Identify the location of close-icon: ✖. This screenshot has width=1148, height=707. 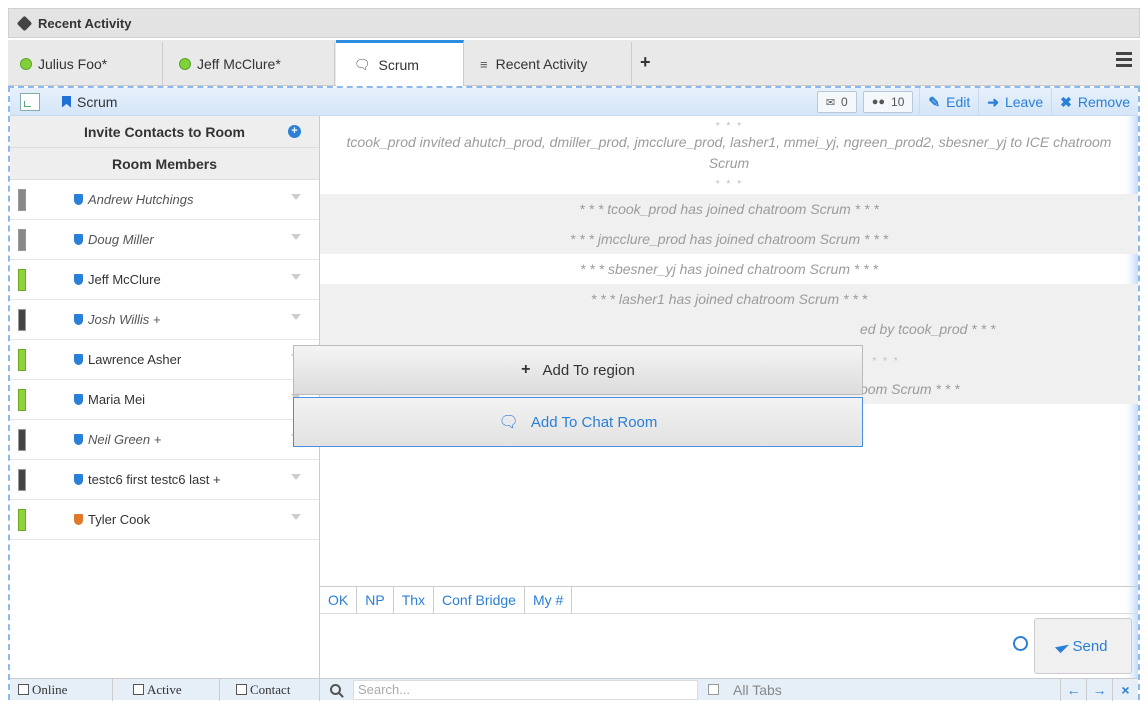
(1066, 101).